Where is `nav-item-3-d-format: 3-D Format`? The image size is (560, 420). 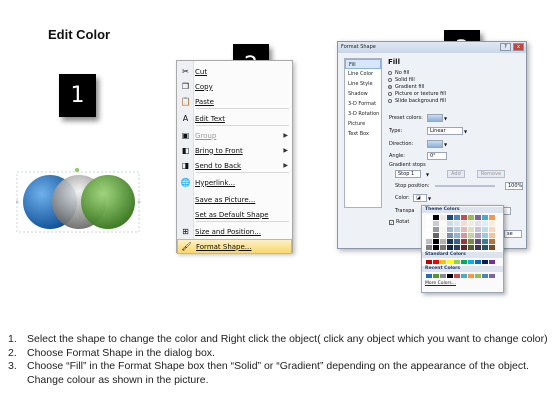 nav-item-3-d-format: 3-D Format is located at coordinates (363, 104).